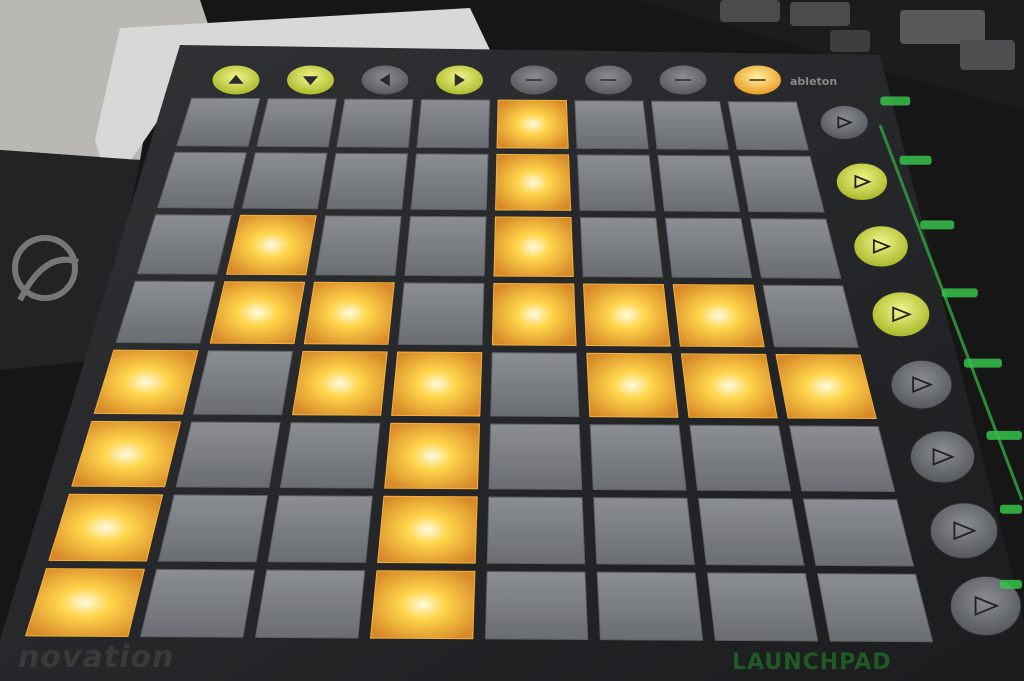 The image size is (1024, 681). What do you see at coordinates (534, 314) in the screenshot?
I see `pad-lit-r4-c5` at bounding box center [534, 314].